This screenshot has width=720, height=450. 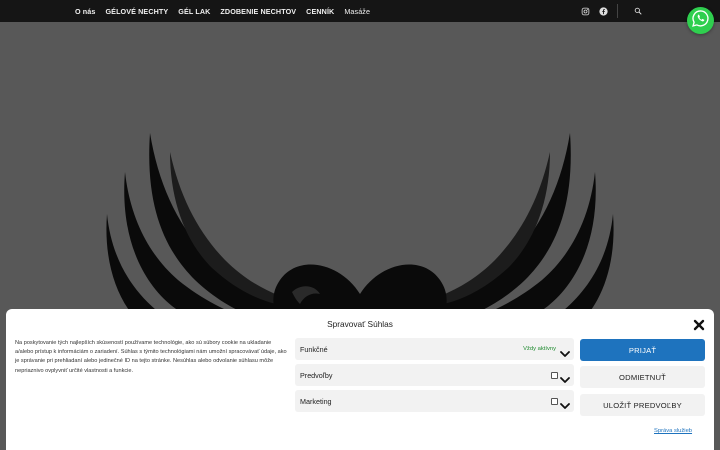 What do you see at coordinates (258, 11) in the screenshot?
I see `nav-item-zdobenie-nechtov: ZDOBENIE NECHTOV` at bounding box center [258, 11].